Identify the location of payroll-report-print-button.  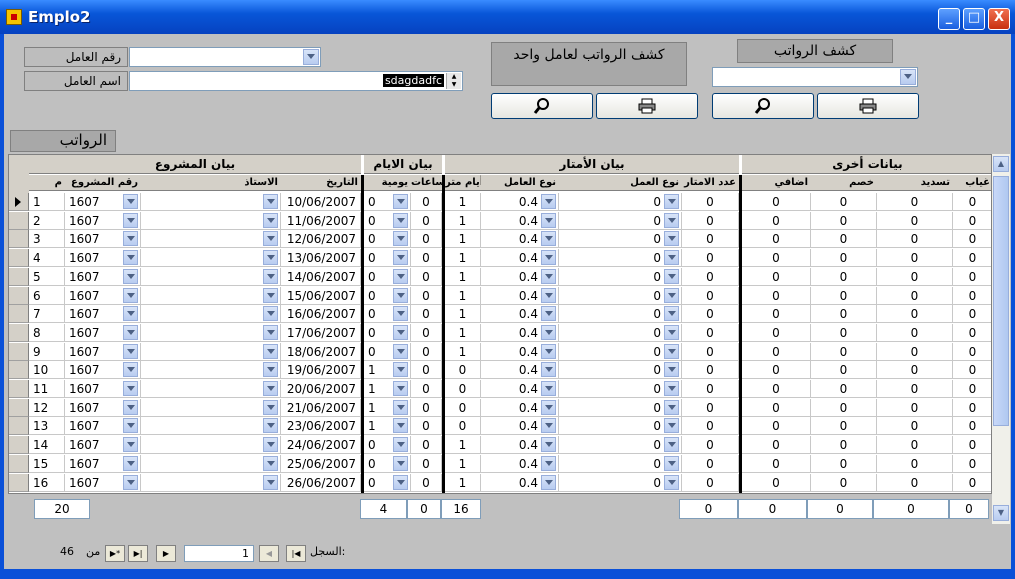
(868, 106).